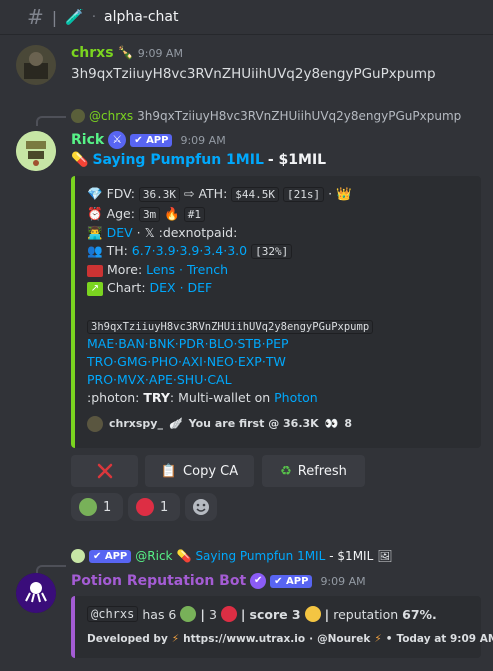 Image resolution: width=493 pixels, height=671 pixels. I want to click on rick-face-icon, so click(36, 151).